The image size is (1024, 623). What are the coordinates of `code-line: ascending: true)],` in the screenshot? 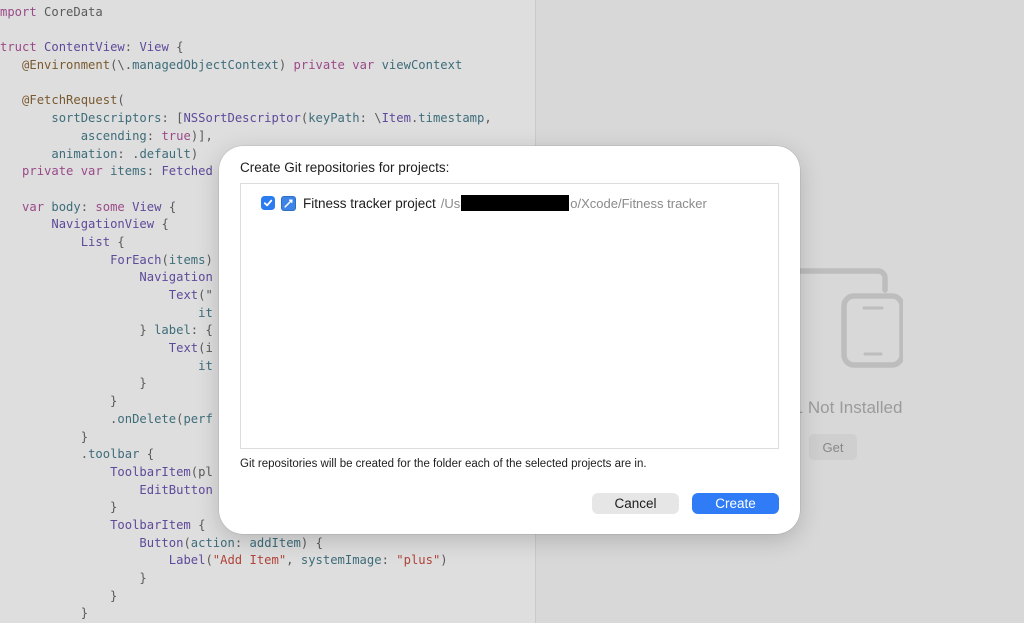 It's located at (267, 137).